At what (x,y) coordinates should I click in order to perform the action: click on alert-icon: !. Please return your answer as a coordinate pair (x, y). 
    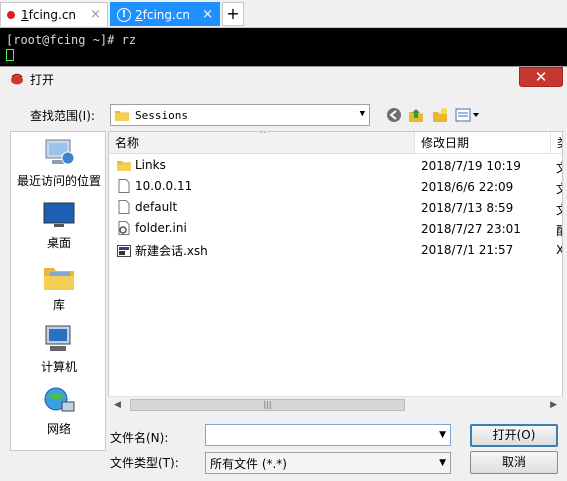
    Looking at the image, I should click on (124, 14).